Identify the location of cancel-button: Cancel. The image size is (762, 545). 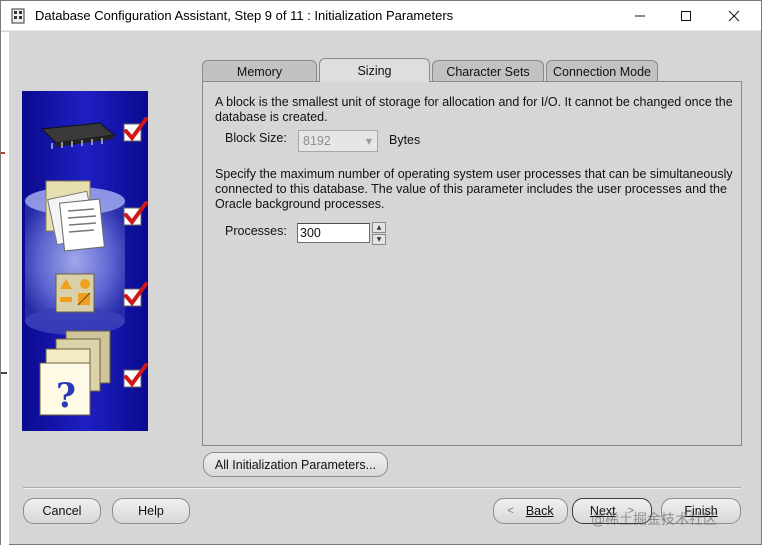
(62, 511).